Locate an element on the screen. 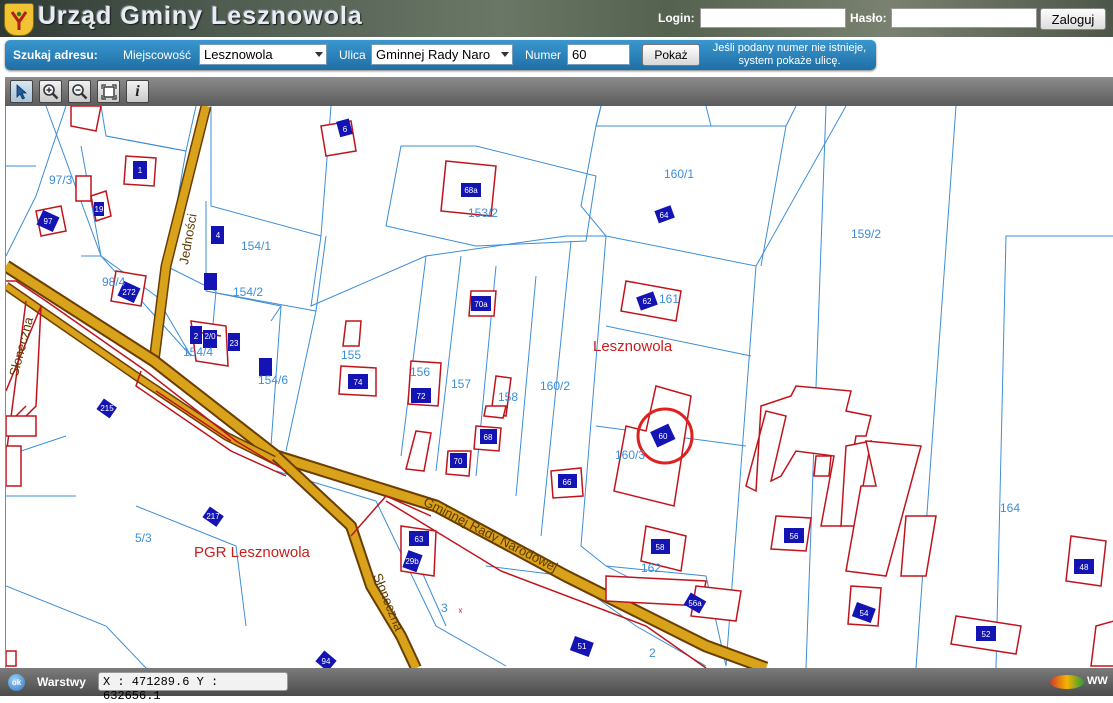  app-title: Urząd Gminy Lesznowola is located at coordinates (200, 16).